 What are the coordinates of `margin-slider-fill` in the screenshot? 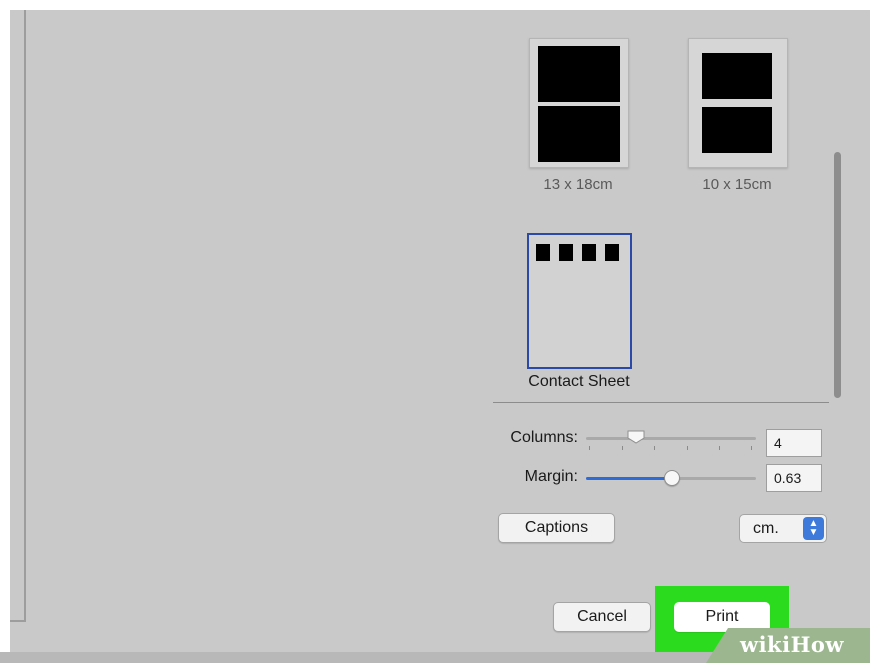 It's located at (629, 478).